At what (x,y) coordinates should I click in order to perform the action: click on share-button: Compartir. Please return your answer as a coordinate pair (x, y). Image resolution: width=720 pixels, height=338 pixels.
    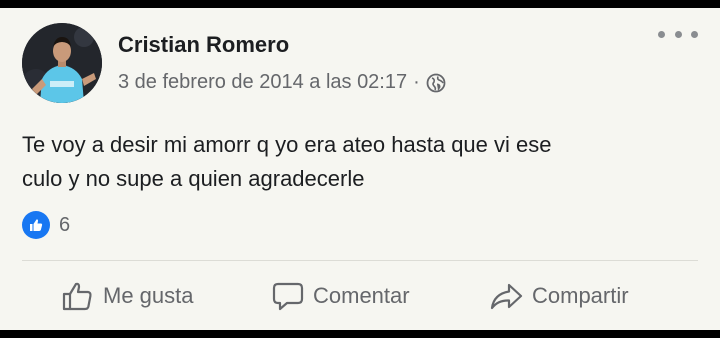
    Looking at the image, I should click on (559, 296).